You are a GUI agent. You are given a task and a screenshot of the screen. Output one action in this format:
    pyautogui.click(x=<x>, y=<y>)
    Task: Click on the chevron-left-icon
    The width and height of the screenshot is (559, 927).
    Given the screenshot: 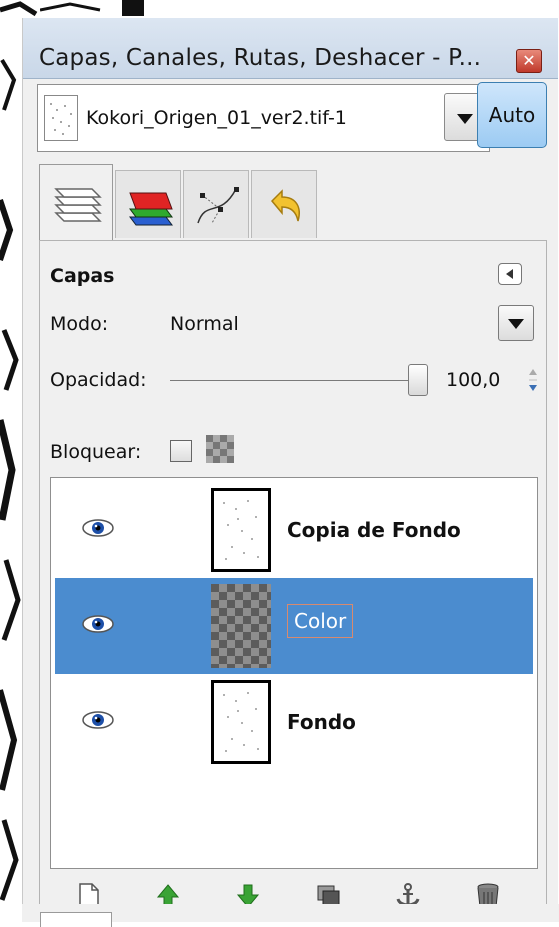 What is the action you would take?
    pyautogui.click(x=509, y=274)
    